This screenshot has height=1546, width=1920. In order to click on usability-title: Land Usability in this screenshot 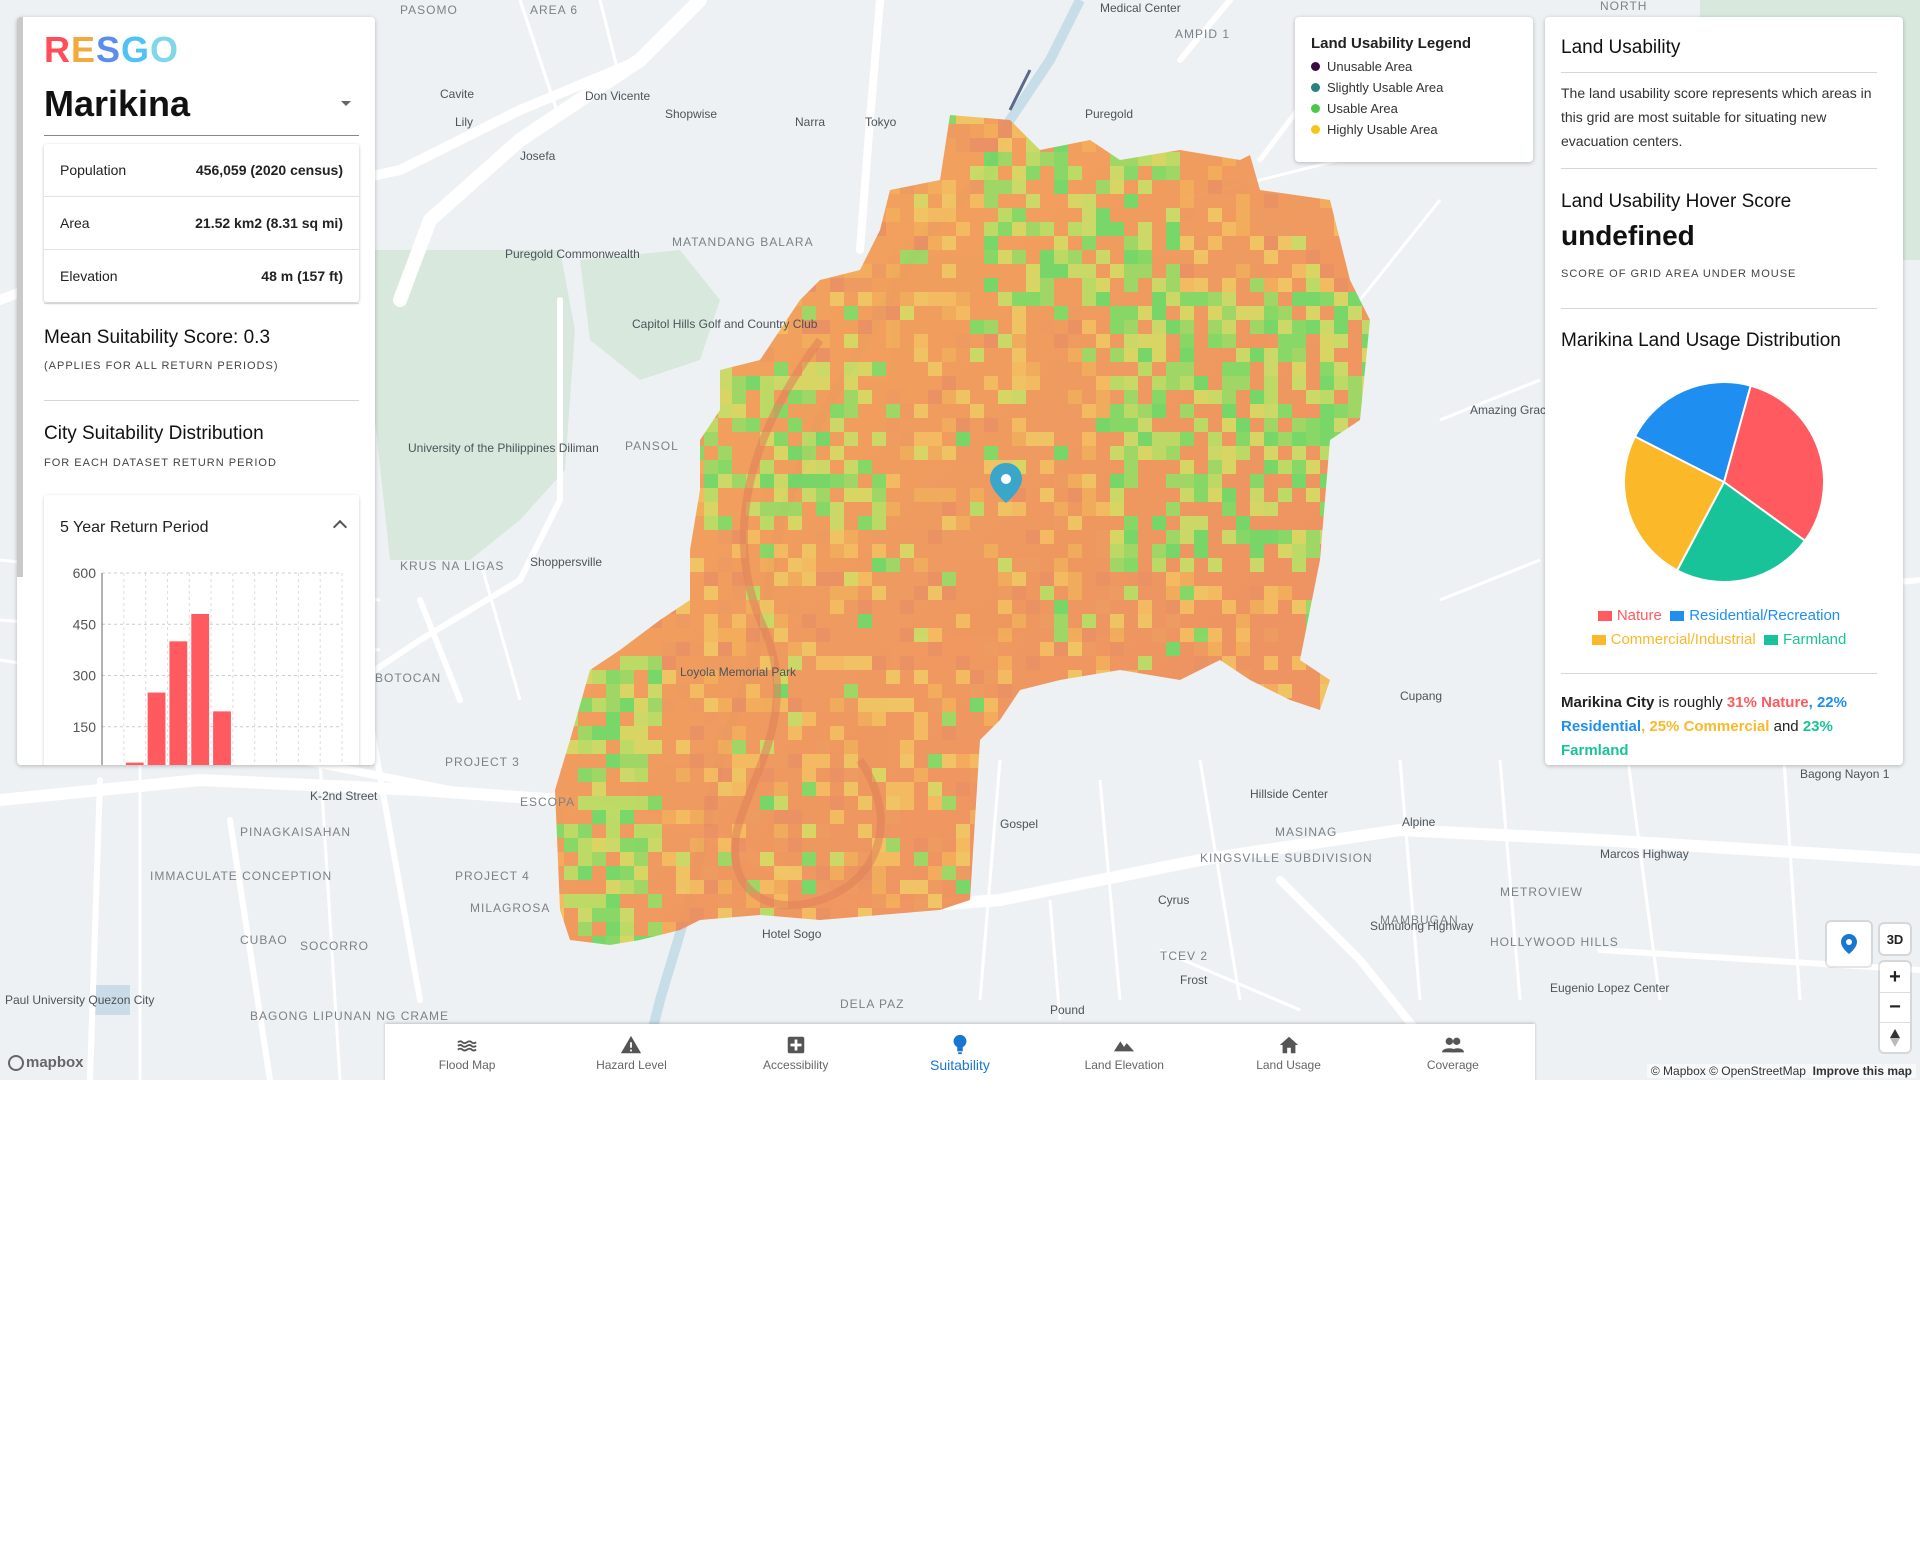, I will do `click(1621, 47)`.